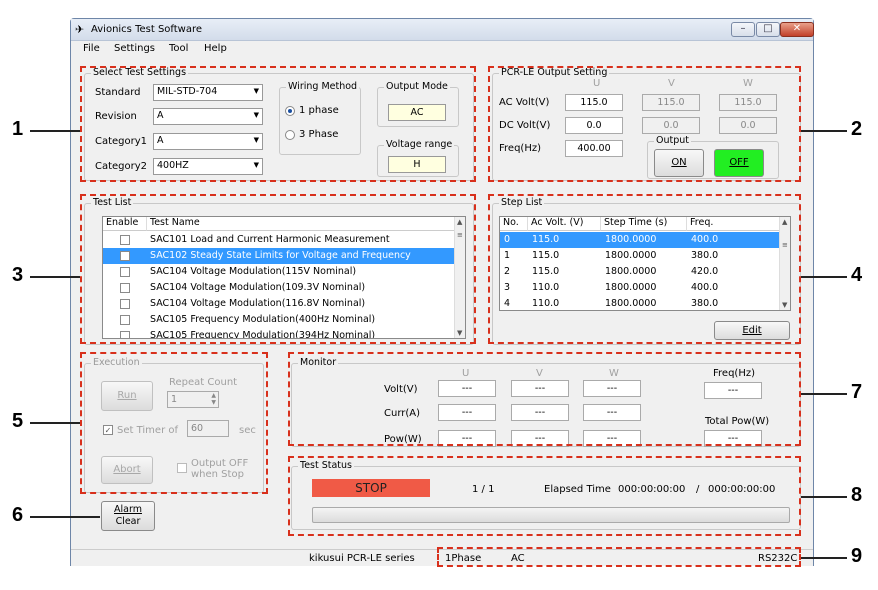  I want to click on airplane-icon: ✈, so click(80, 29).